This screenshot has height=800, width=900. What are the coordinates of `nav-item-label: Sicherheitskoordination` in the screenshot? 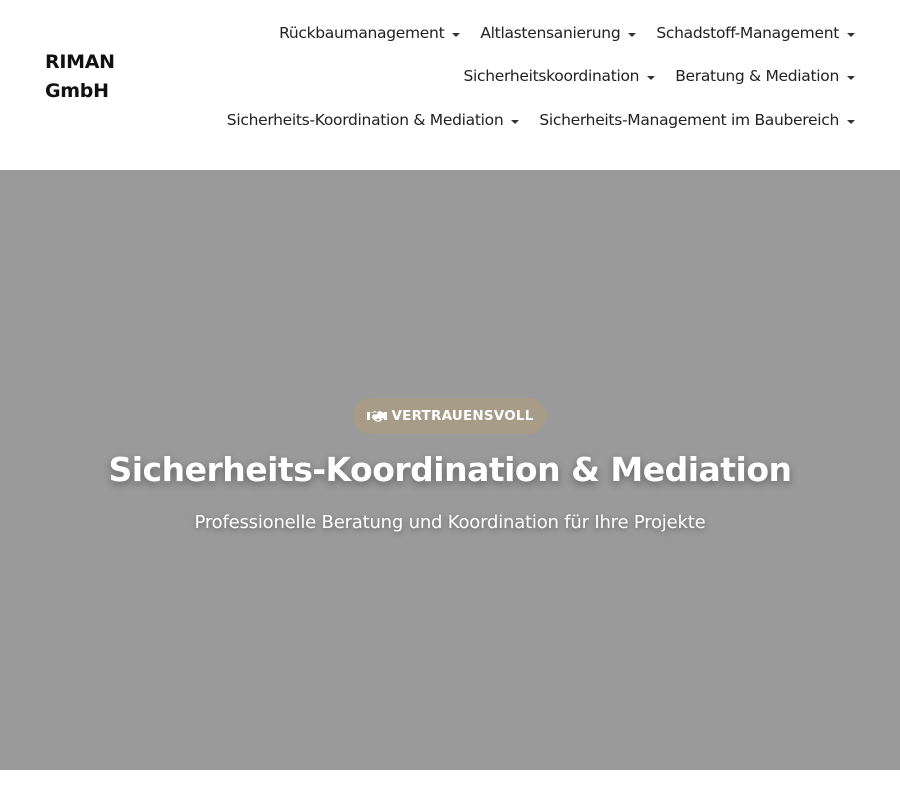 It's located at (551, 76).